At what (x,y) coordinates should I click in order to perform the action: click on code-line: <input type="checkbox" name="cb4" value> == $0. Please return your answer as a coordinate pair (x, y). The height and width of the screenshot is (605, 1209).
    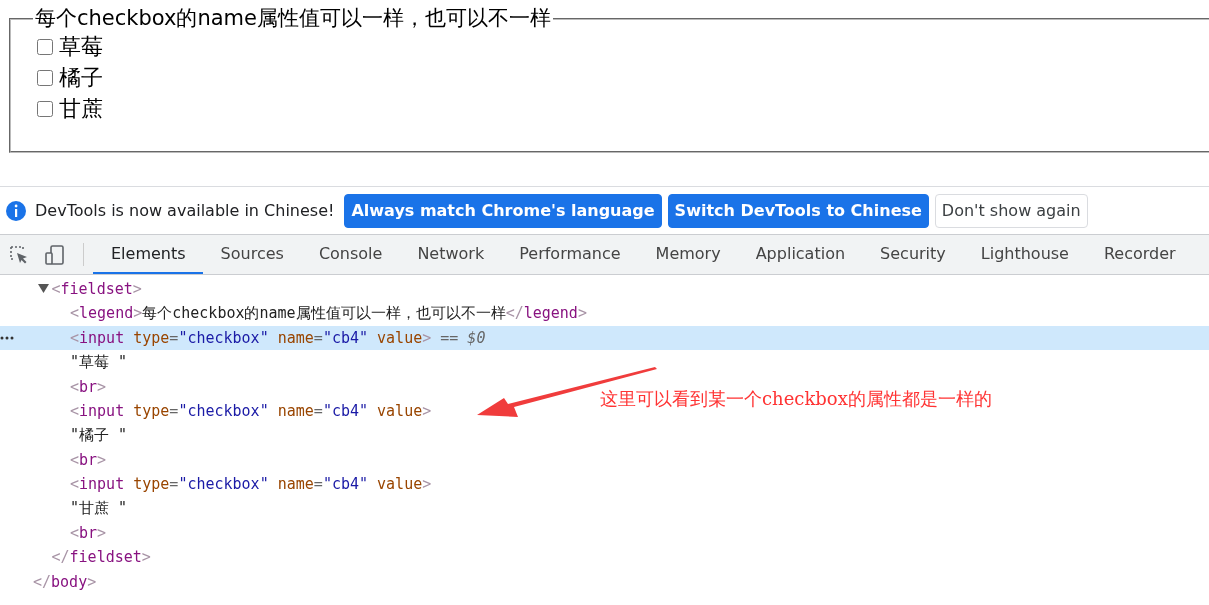
    Looking at the image, I should click on (278, 338).